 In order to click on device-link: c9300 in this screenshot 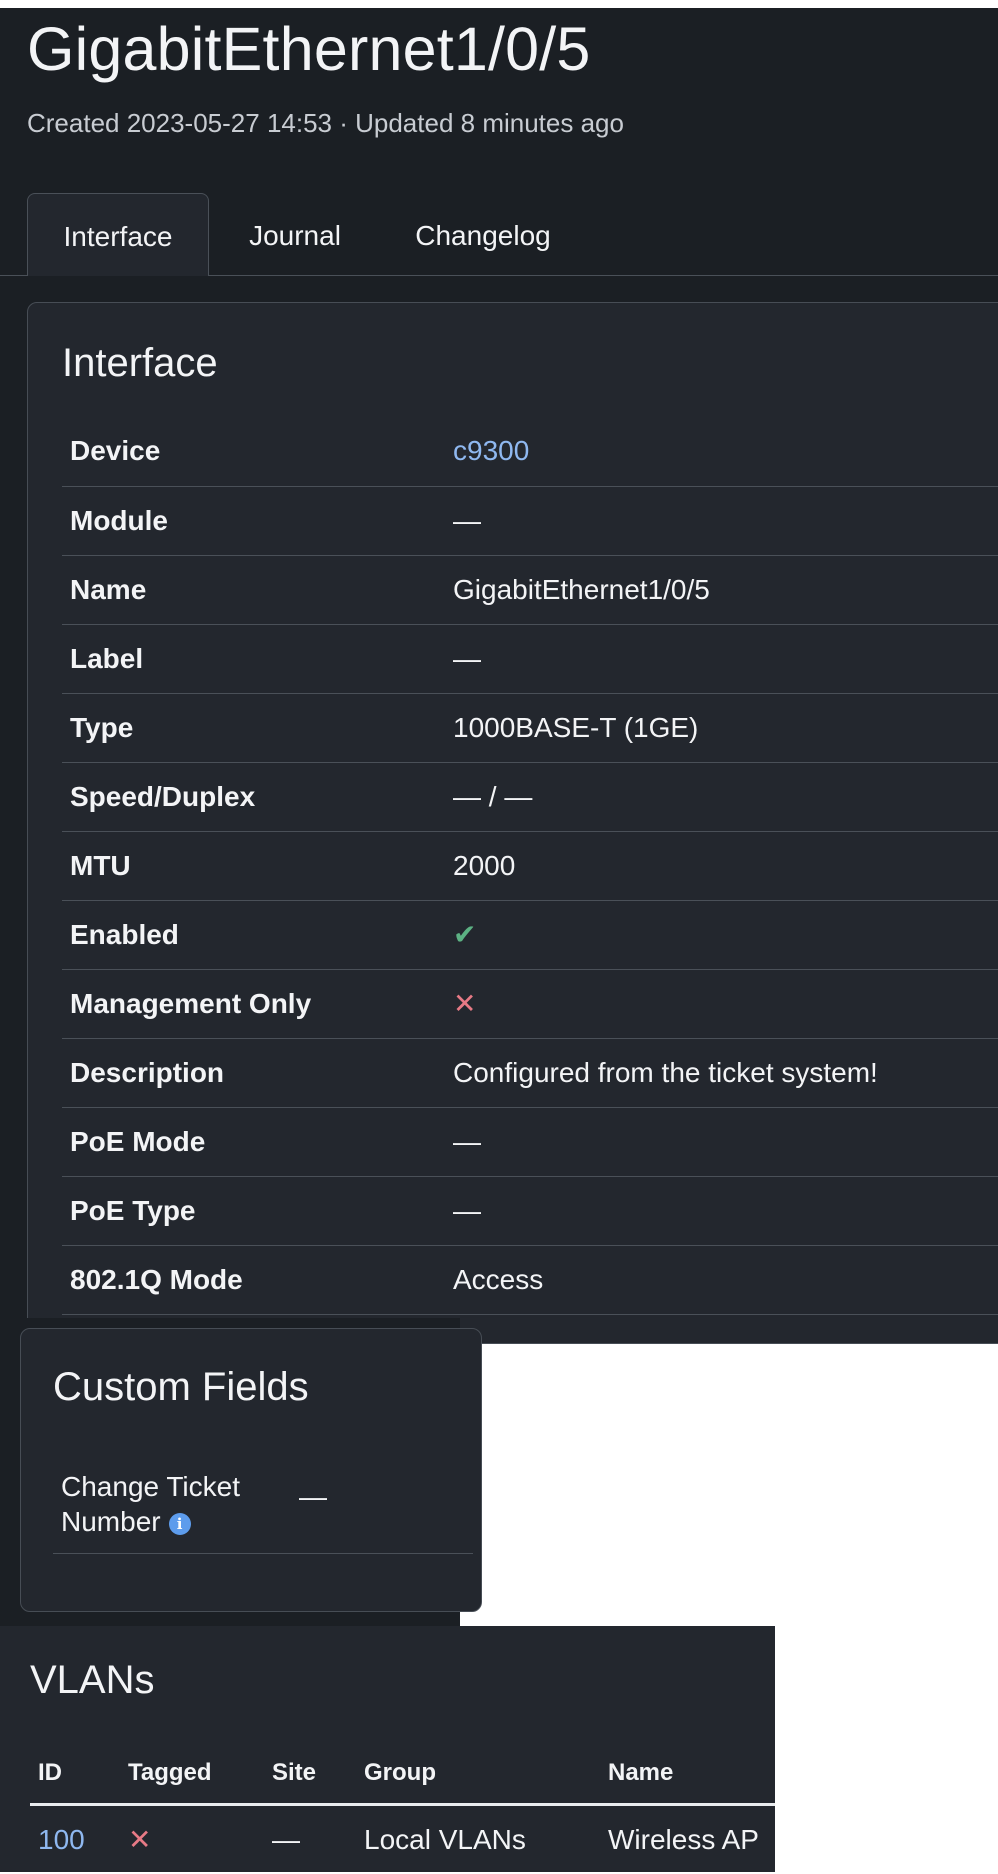, I will do `click(491, 450)`.